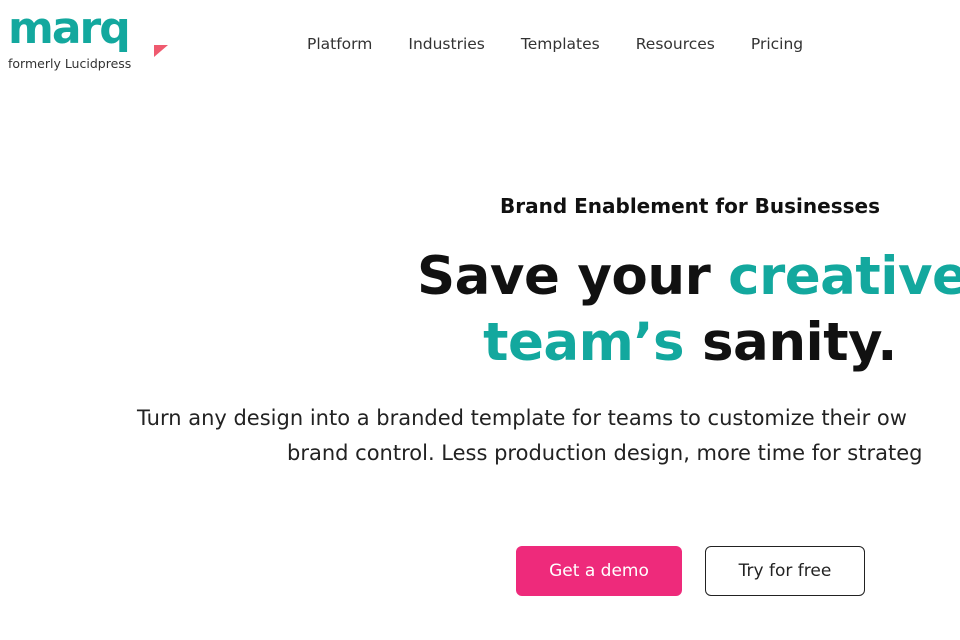  I want to click on nav-templates: Templates, so click(560, 44).